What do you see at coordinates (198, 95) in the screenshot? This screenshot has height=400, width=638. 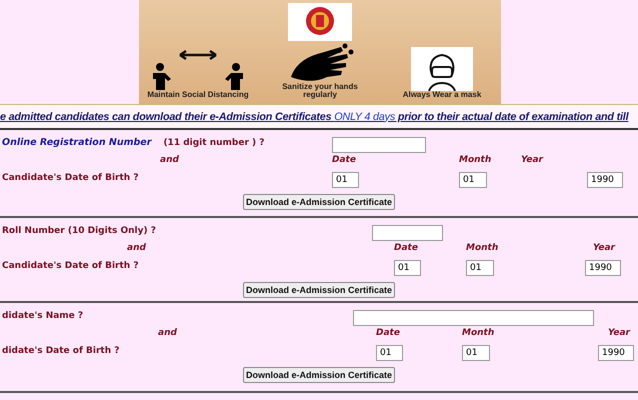 I see `poster-caption: Maintain Social Distancing` at bounding box center [198, 95].